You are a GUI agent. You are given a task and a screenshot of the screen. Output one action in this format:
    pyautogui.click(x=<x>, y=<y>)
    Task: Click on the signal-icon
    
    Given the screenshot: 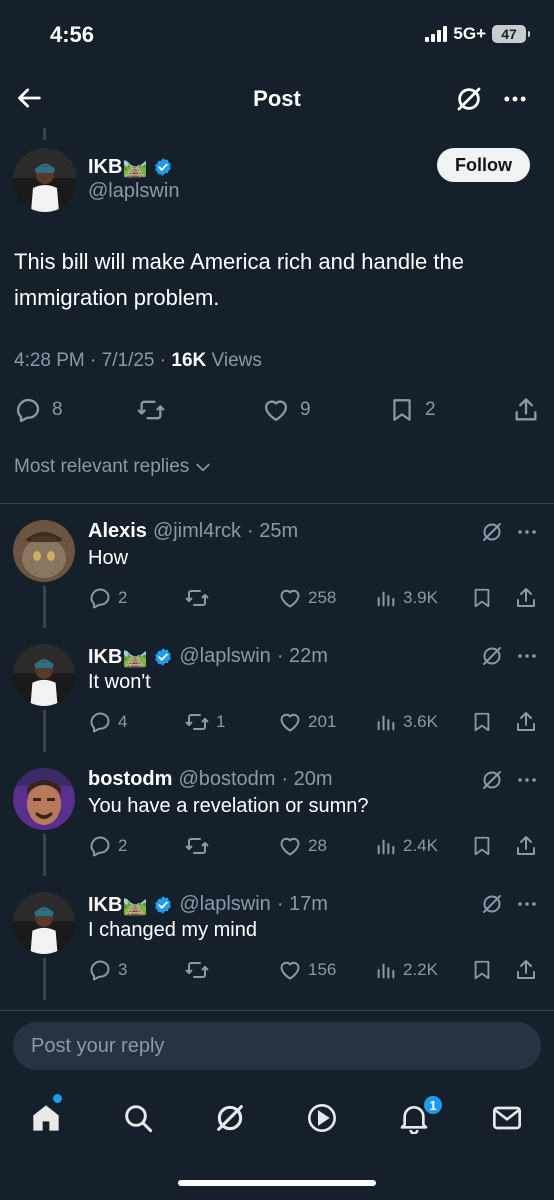 What is the action you would take?
    pyautogui.click(x=436, y=34)
    